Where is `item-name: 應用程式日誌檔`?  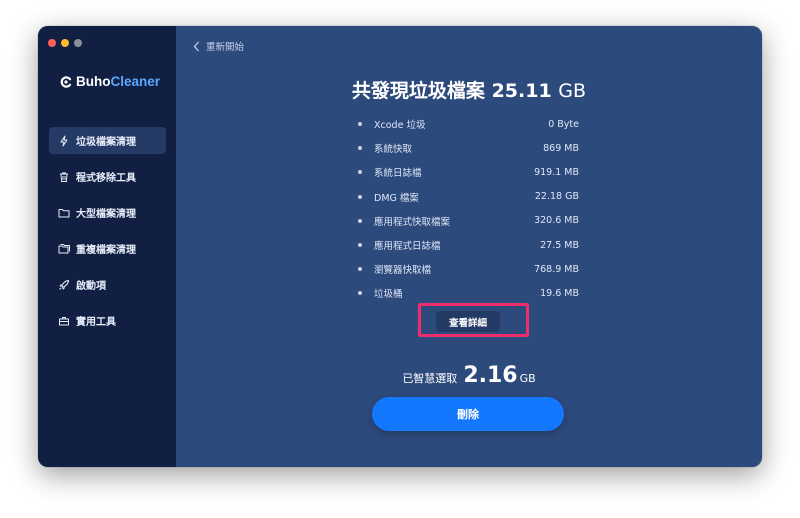 item-name: 應用程式日誌檔 is located at coordinates (407, 247).